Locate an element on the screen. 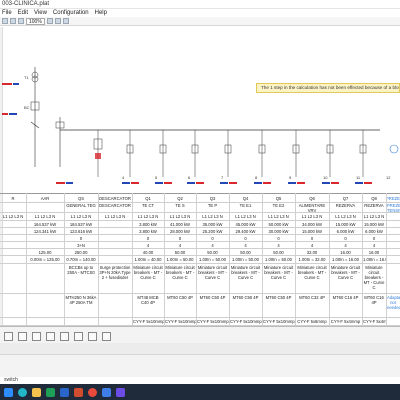  outlook-icon is located at coordinates (106, 392).